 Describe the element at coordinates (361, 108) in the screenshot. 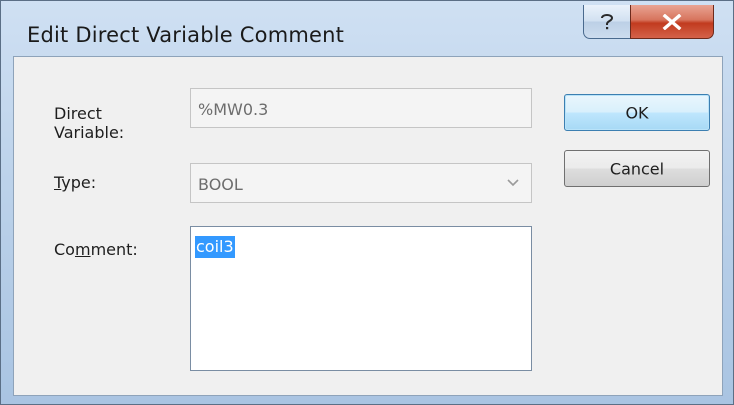

I see `direct-variable-field: %MW0.3` at that location.